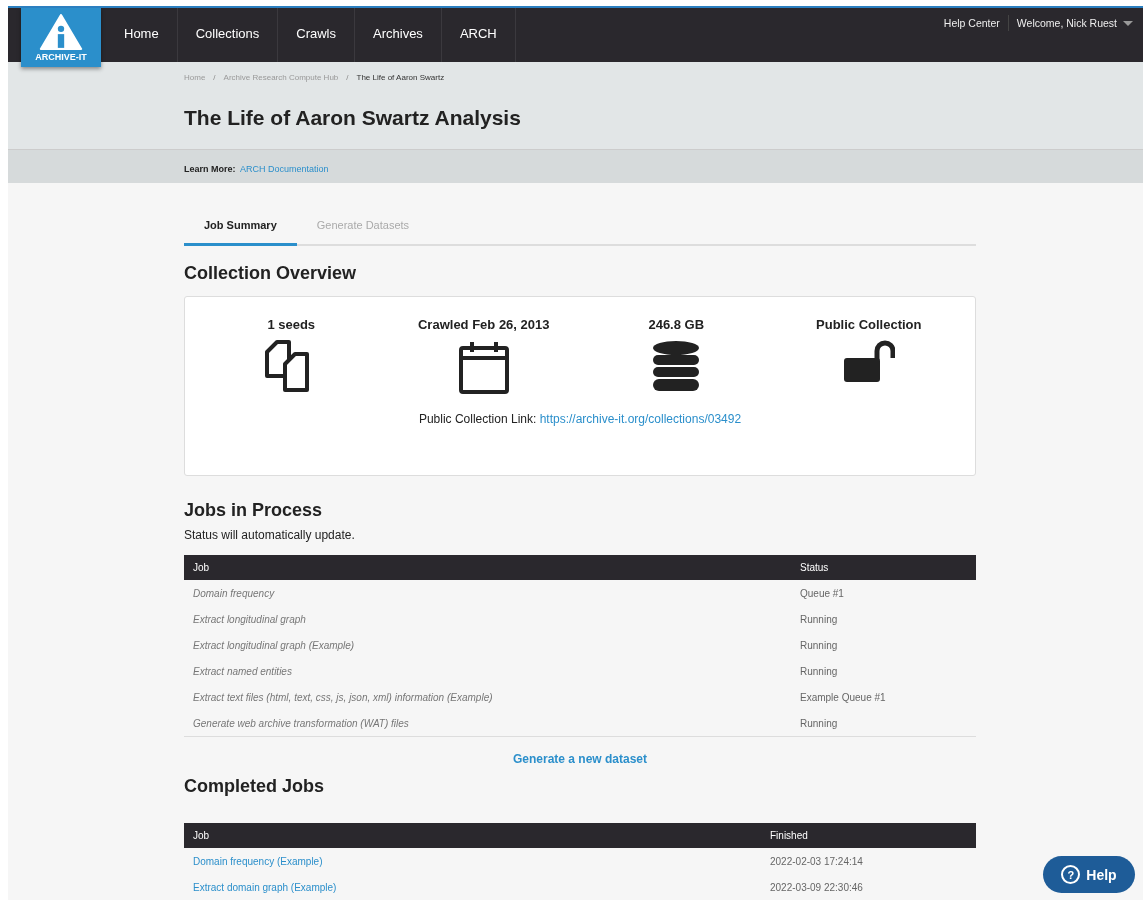 This screenshot has height=900, width=1143. Describe the element at coordinates (270, 535) in the screenshot. I see `status-note: Status will automatically update.` at that location.